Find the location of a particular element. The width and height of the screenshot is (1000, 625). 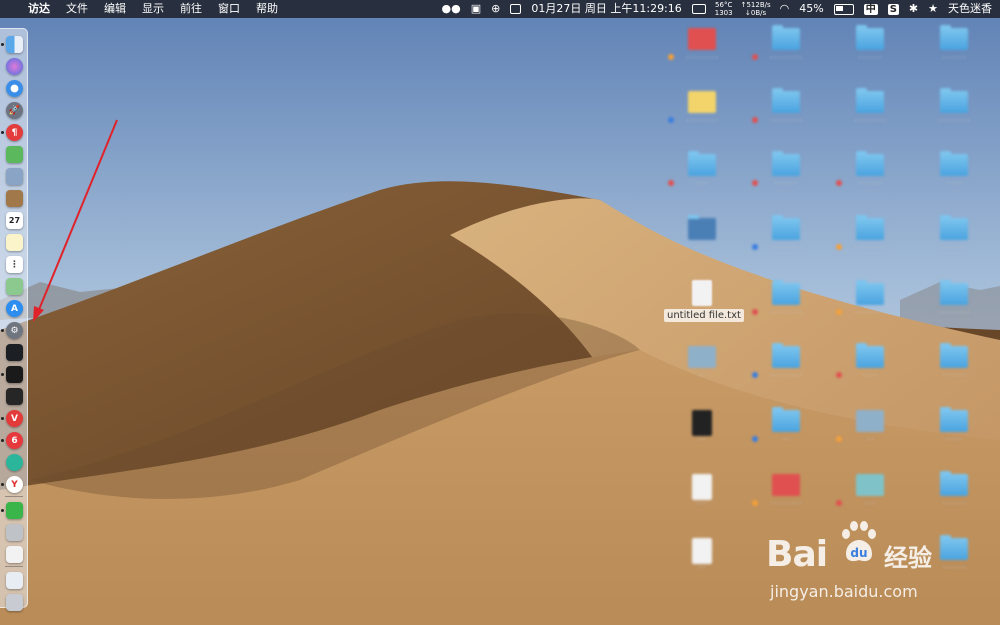

android-icon is located at coordinates (14, 154).